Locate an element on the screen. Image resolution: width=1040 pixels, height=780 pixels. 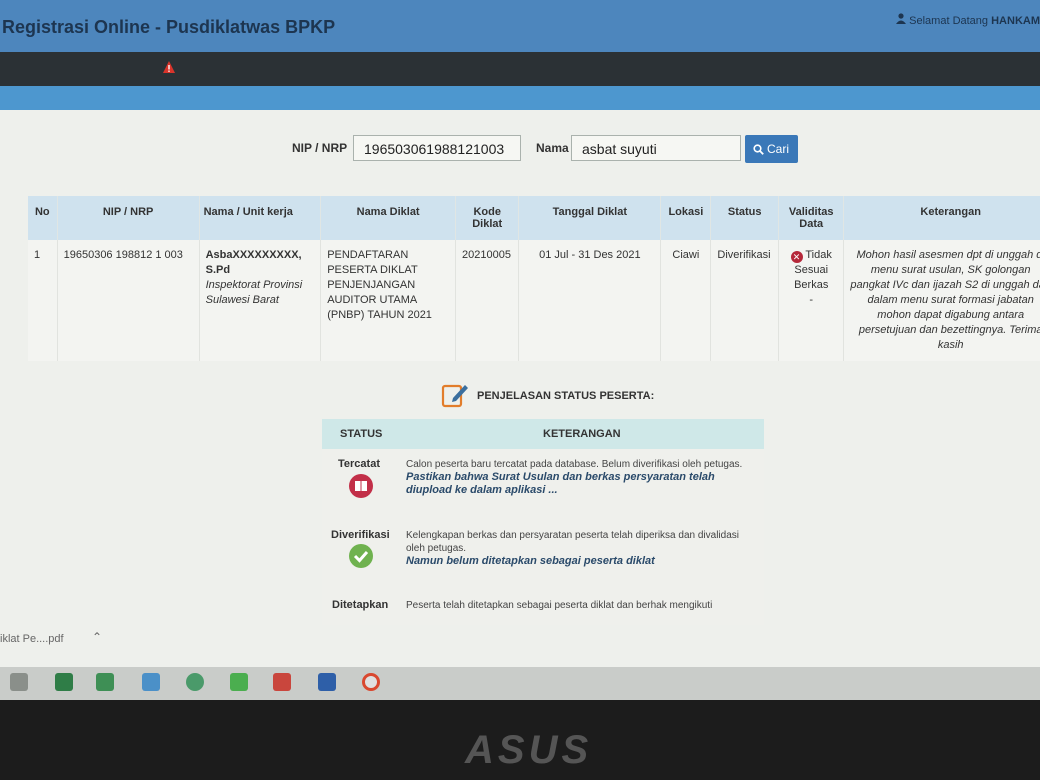
nav-bar is located at coordinates (520, 69).